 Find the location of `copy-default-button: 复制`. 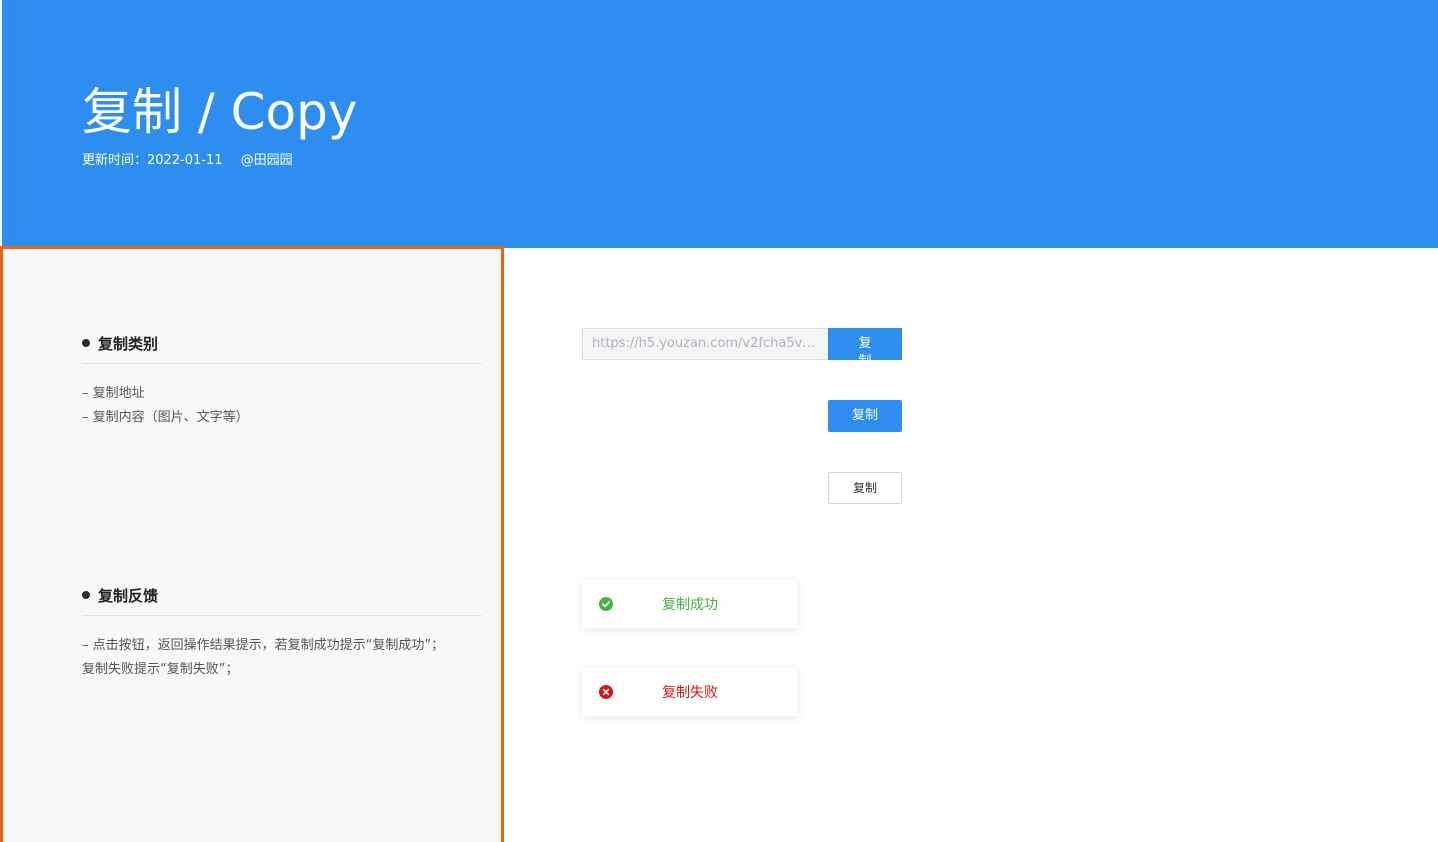

copy-default-button: 复制 is located at coordinates (865, 488).